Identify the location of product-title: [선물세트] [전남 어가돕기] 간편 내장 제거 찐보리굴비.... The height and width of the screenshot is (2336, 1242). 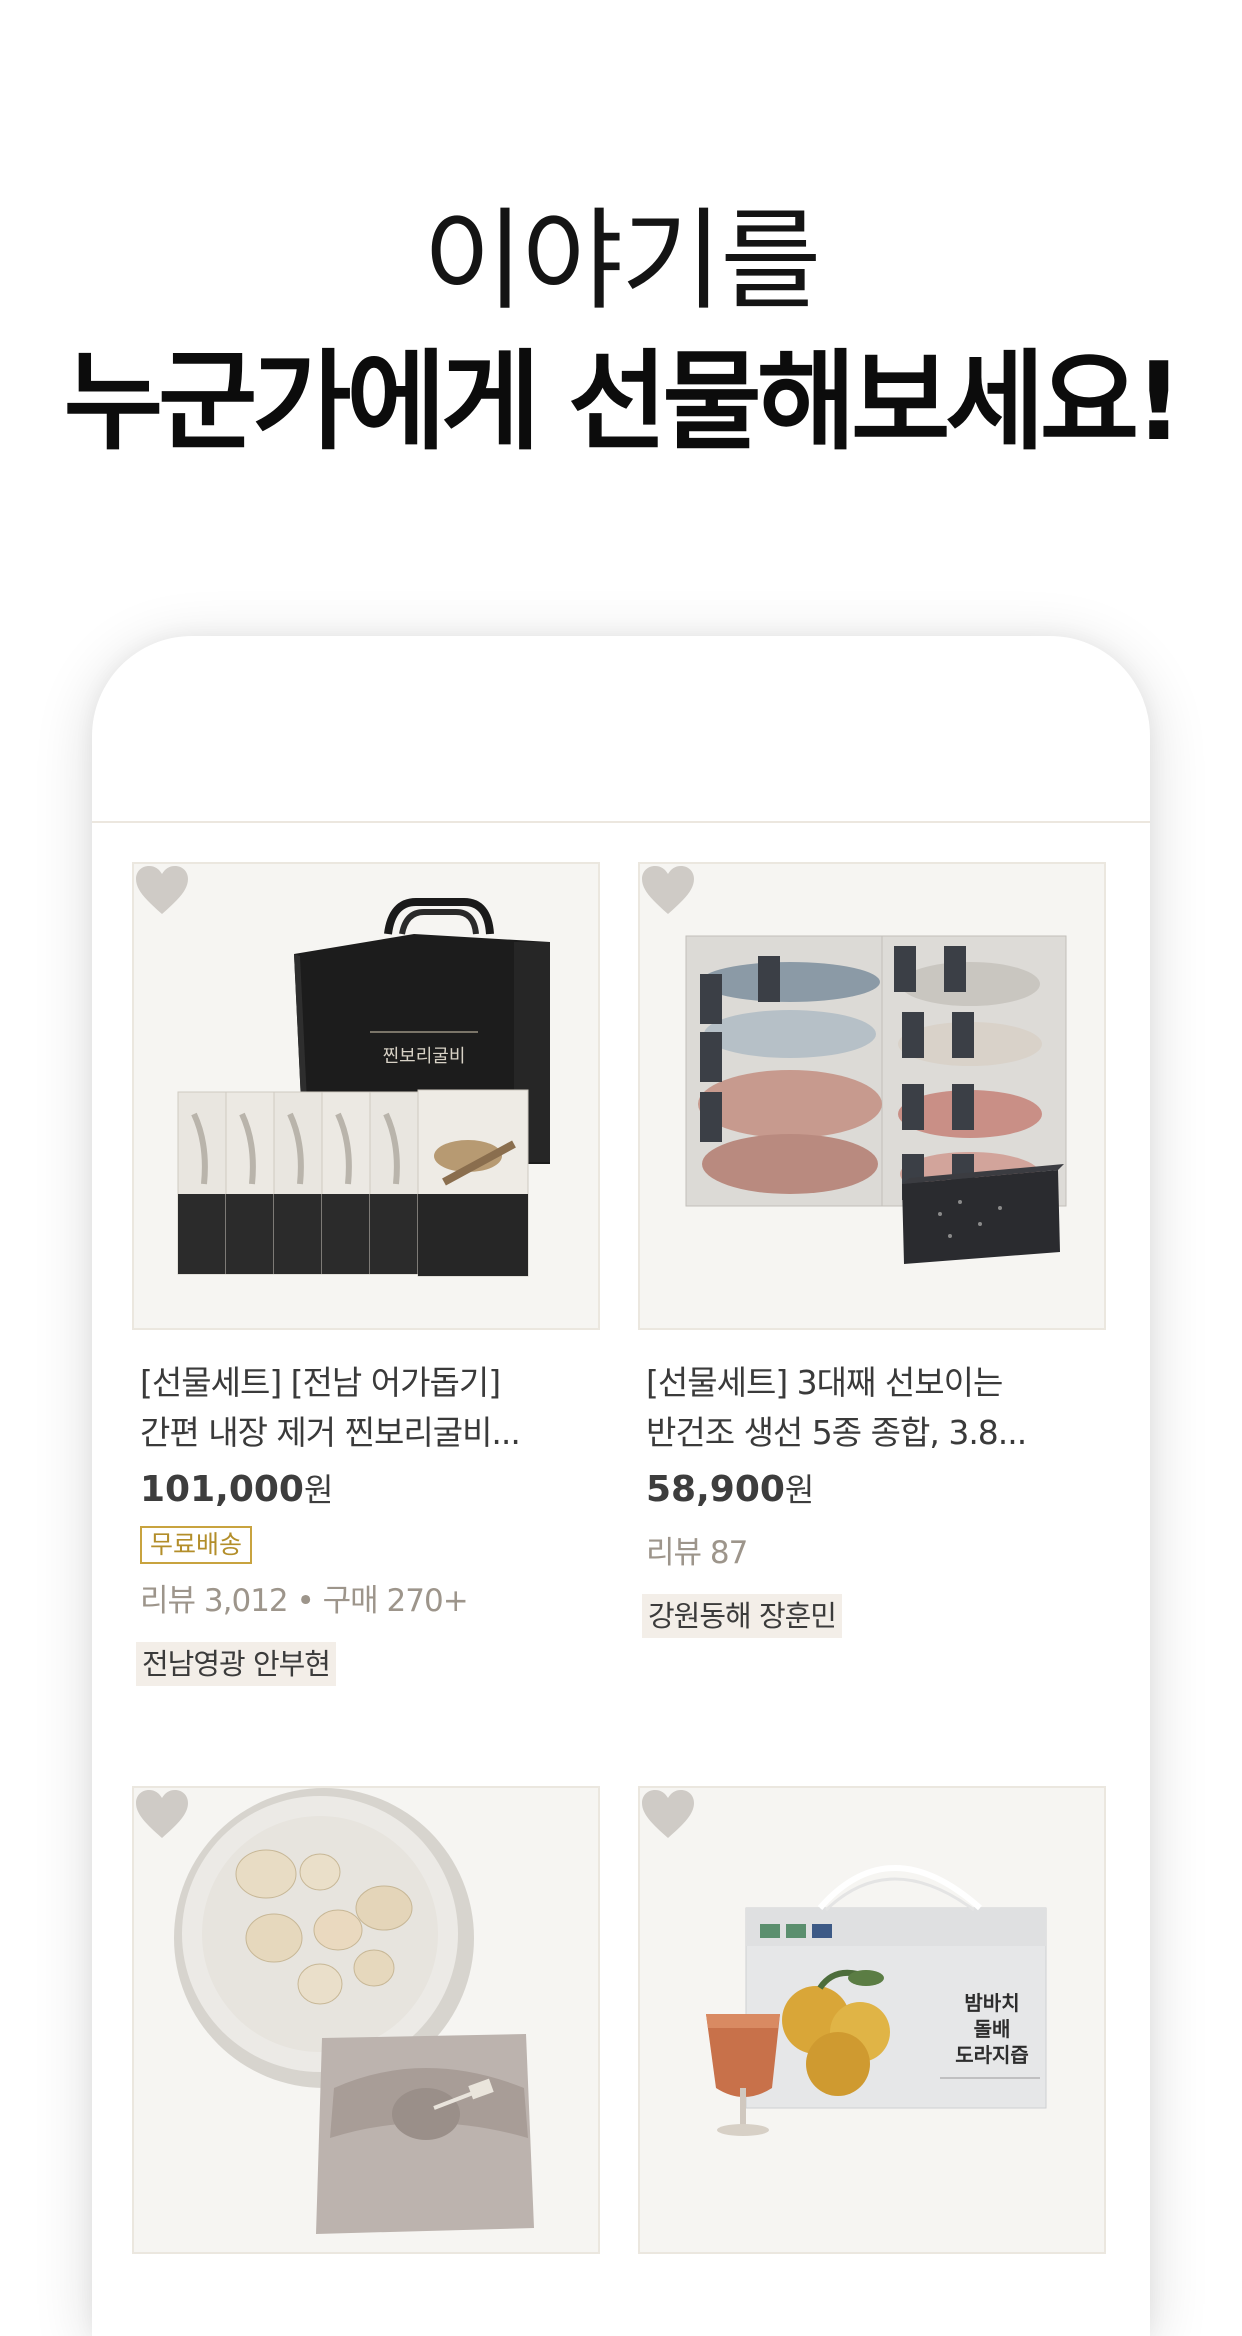
(366, 1408).